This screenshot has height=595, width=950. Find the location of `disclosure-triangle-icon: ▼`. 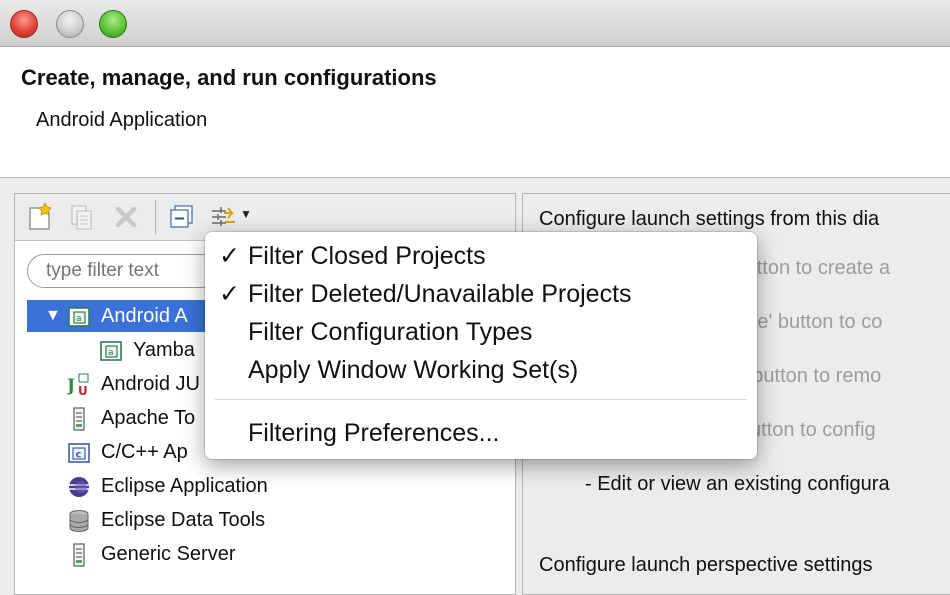

disclosure-triangle-icon: ▼ is located at coordinates (53, 316).